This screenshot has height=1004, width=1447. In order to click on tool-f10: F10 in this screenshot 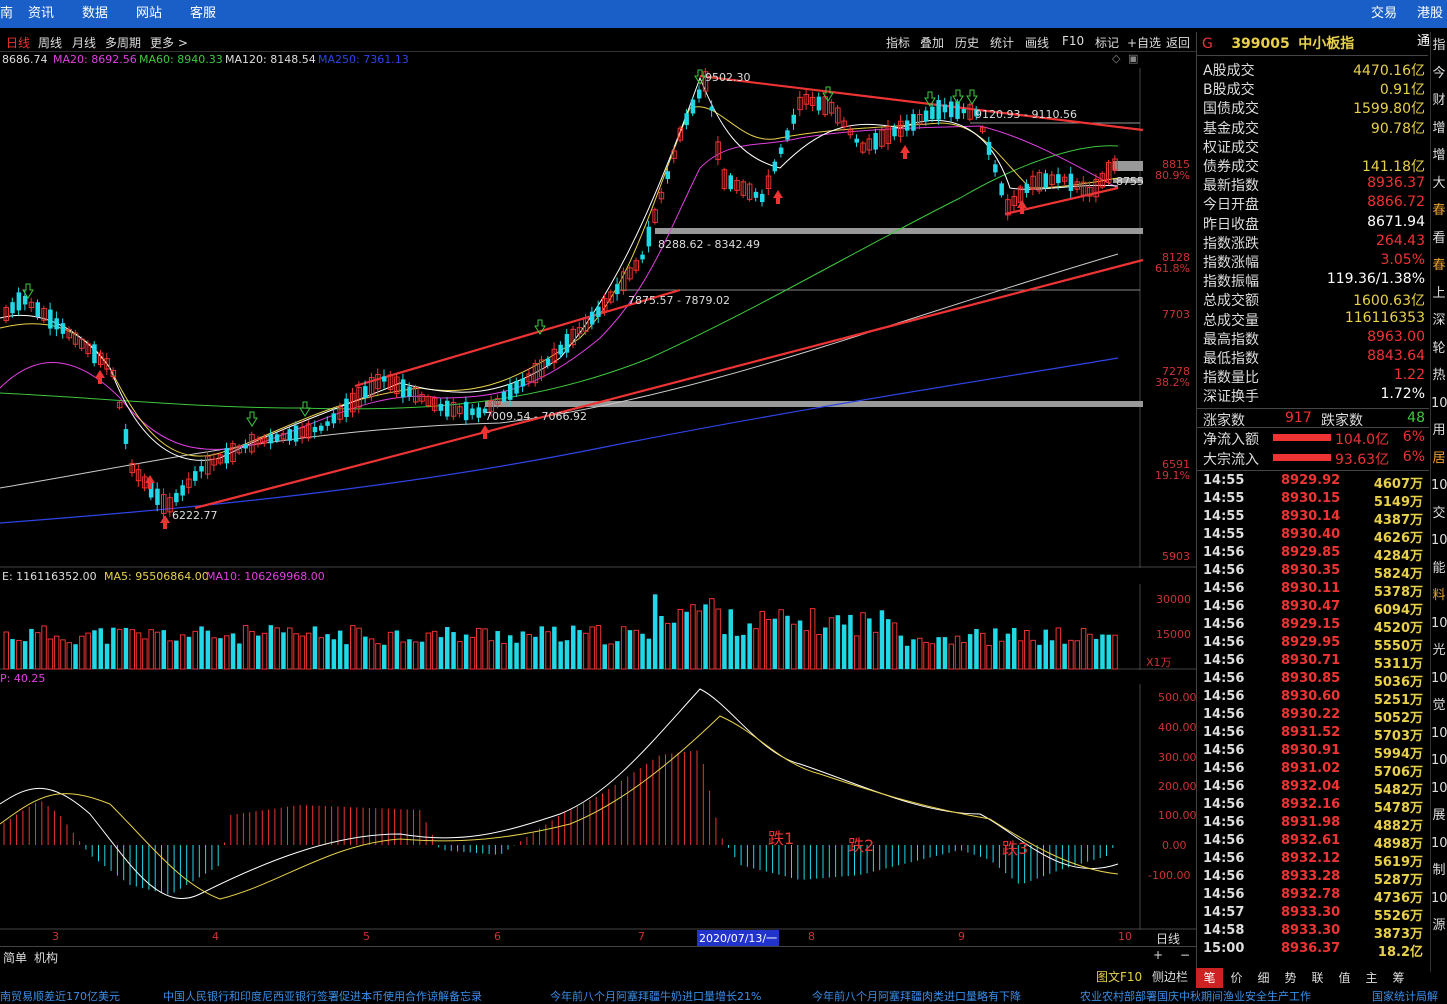, I will do `click(1073, 41)`.